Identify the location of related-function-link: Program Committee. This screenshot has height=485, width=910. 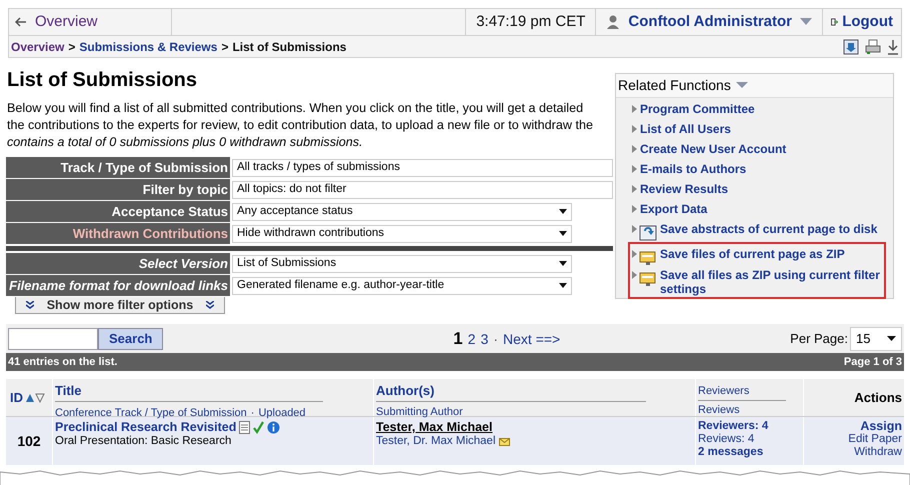
(762, 111).